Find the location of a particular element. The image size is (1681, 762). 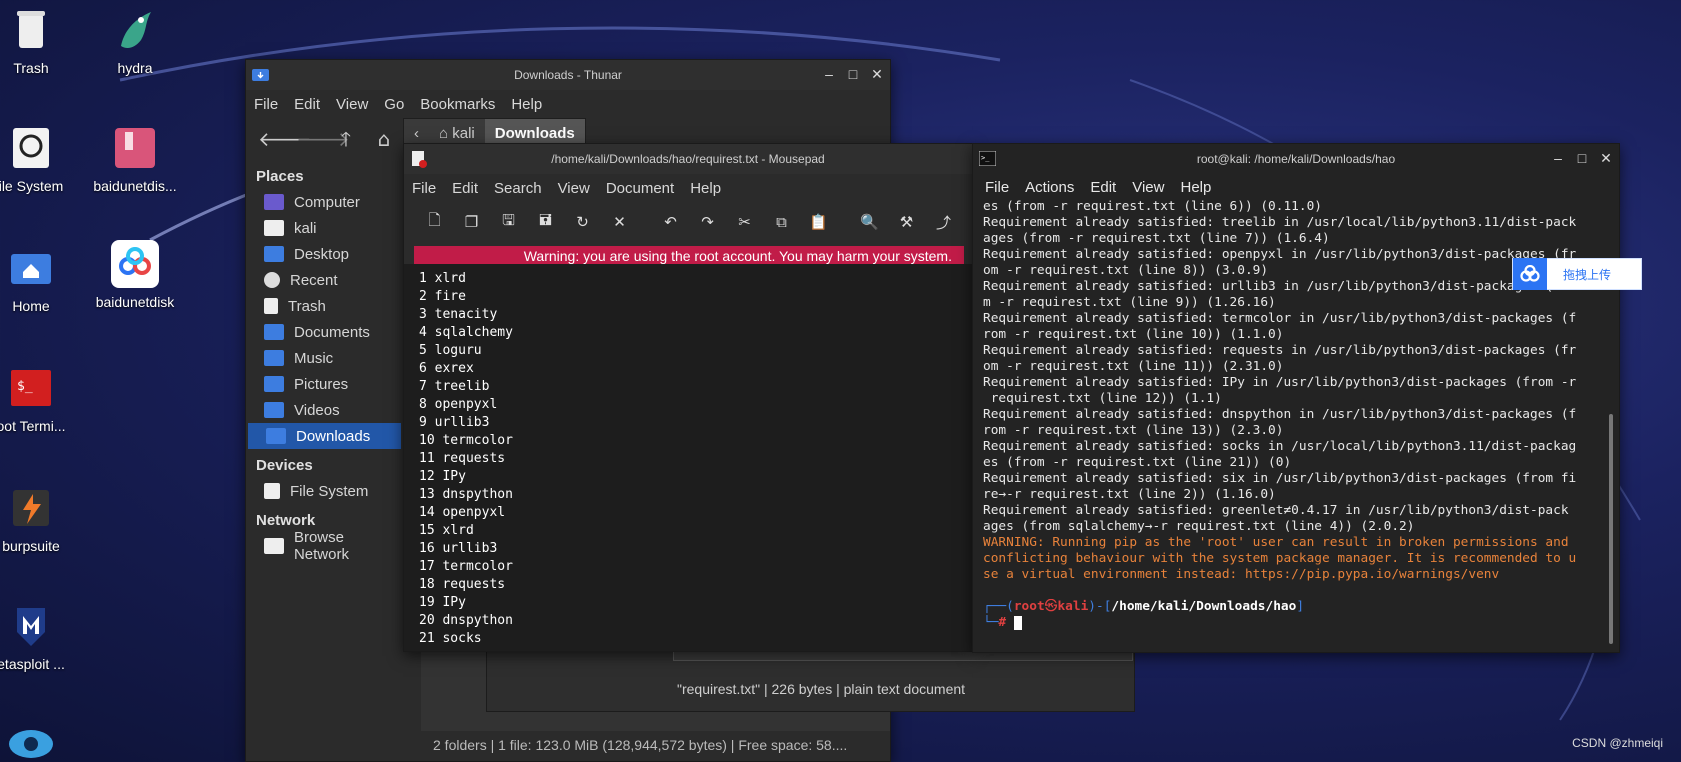

line-number: 14 is located at coordinates (431, 512).